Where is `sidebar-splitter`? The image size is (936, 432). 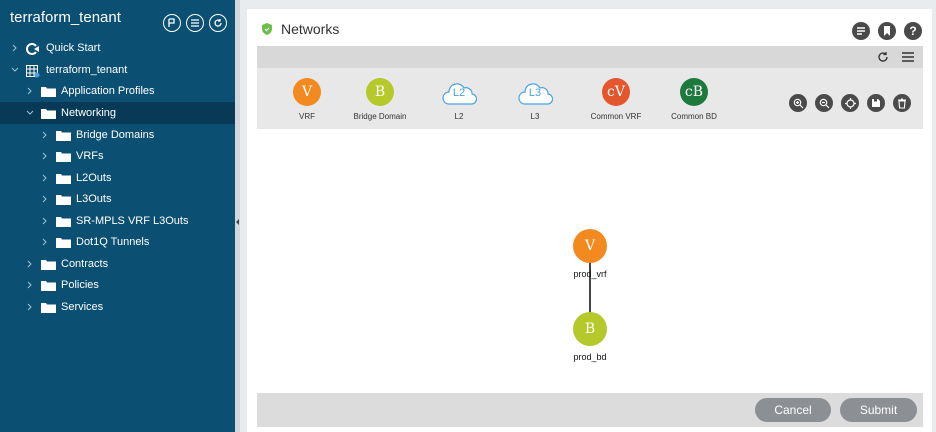 sidebar-splitter is located at coordinates (237, 216).